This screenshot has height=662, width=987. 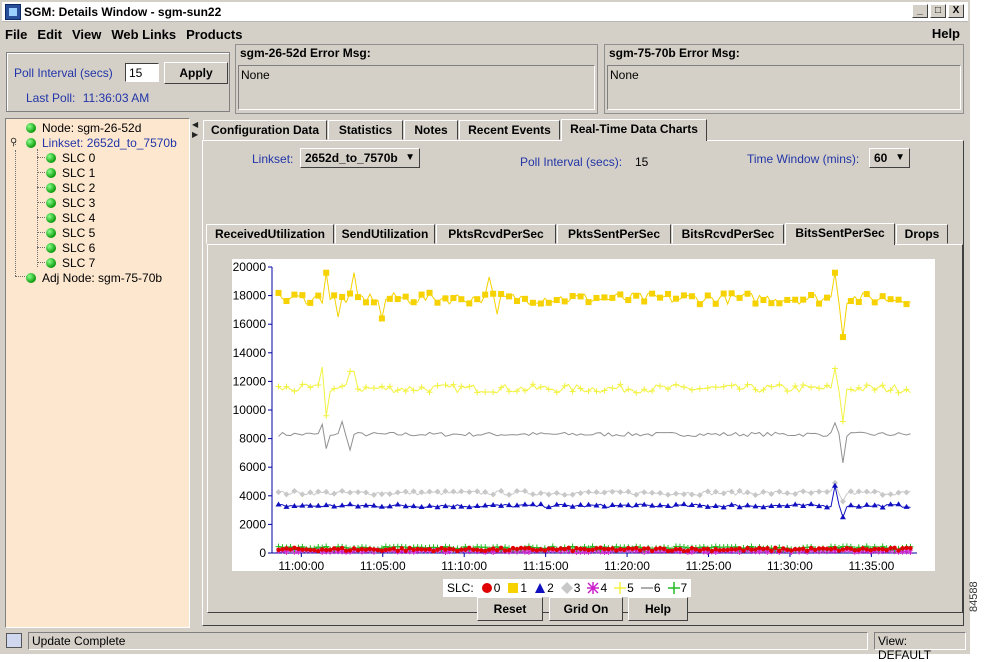 I want to click on linkset-select: 2652d_to_7570b ▼, so click(x=360, y=158).